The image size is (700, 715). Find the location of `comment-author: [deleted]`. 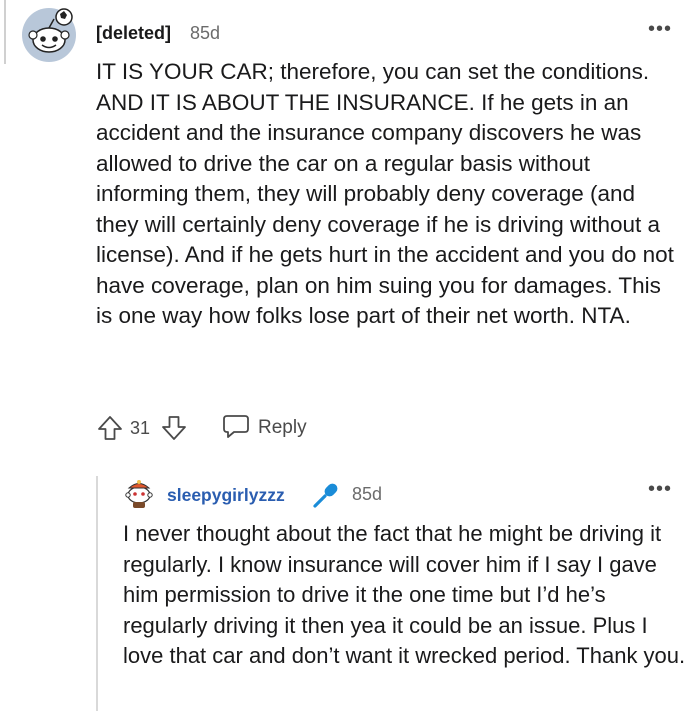

comment-author: [deleted] is located at coordinates (133, 33).